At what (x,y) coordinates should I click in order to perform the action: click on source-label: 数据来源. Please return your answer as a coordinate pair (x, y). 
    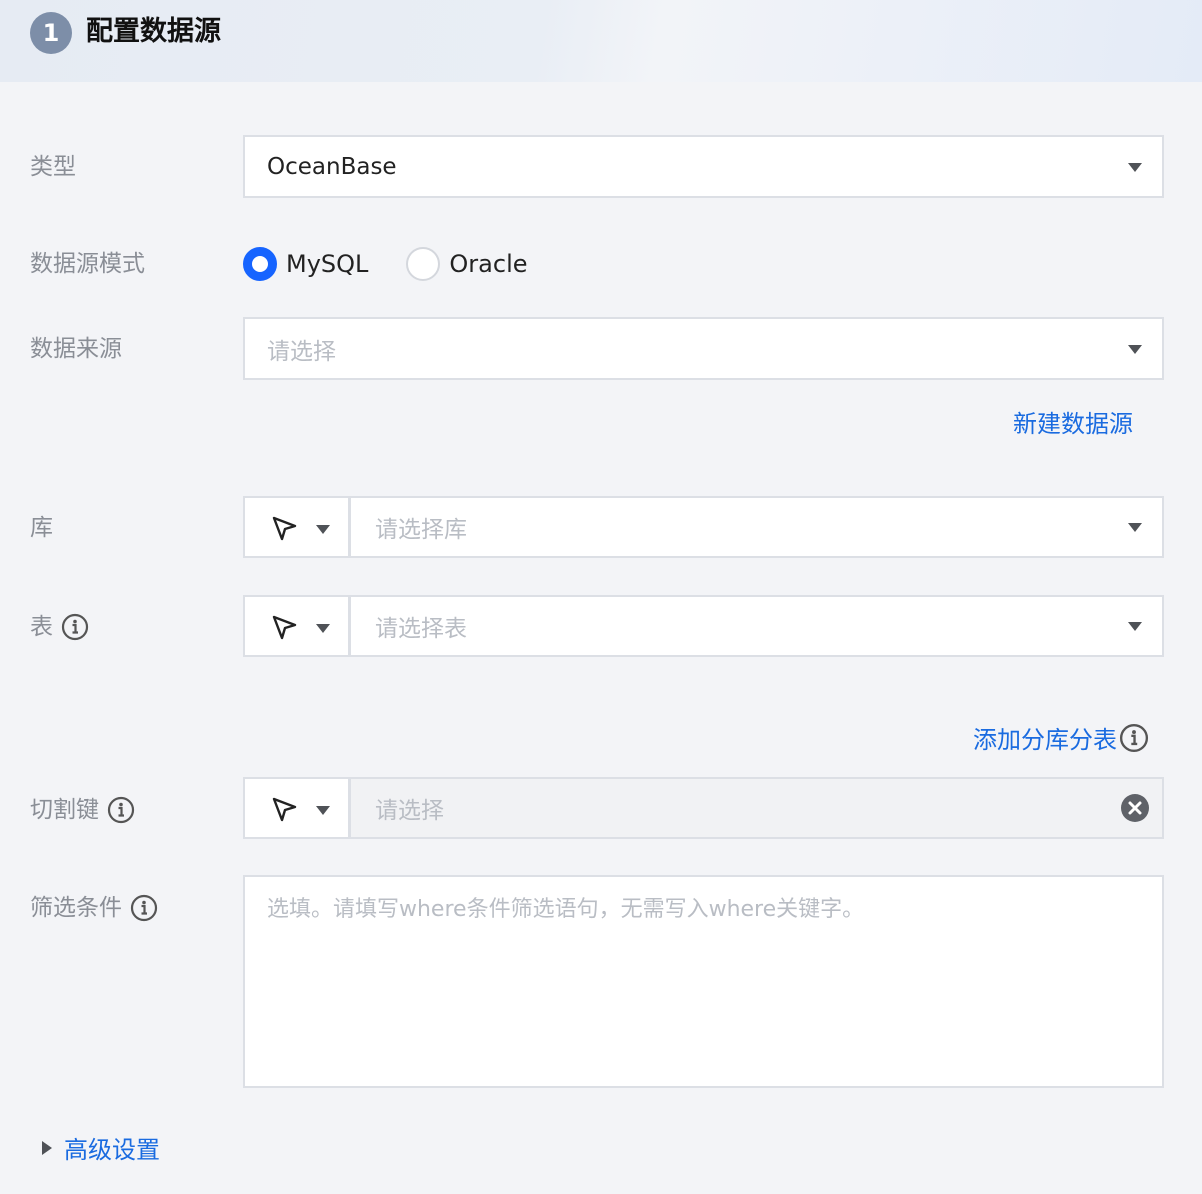
    Looking at the image, I should click on (76, 349).